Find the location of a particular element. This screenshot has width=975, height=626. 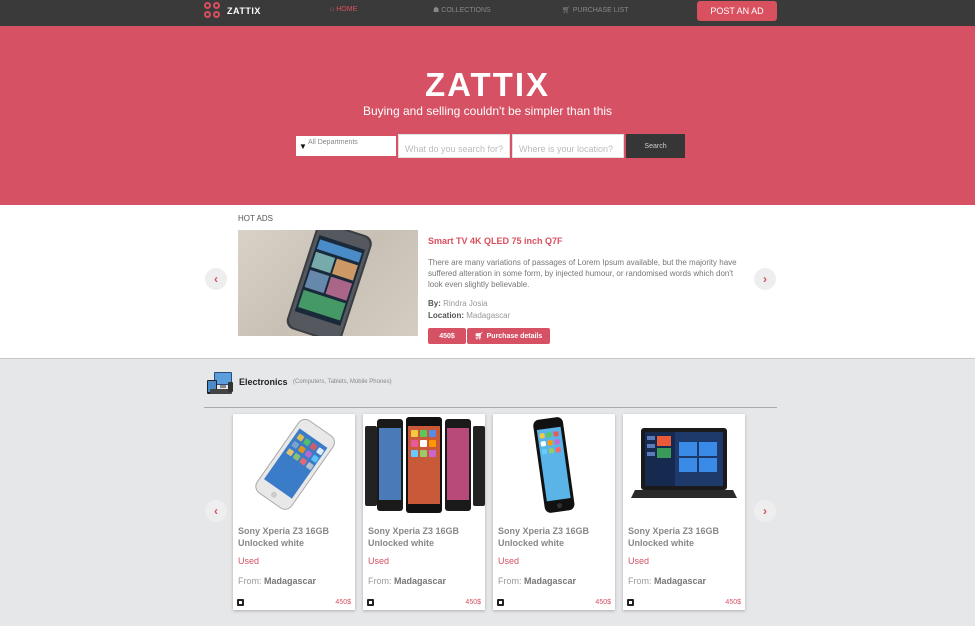

home-icon: ⌂ is located at coordinates (332, 9).